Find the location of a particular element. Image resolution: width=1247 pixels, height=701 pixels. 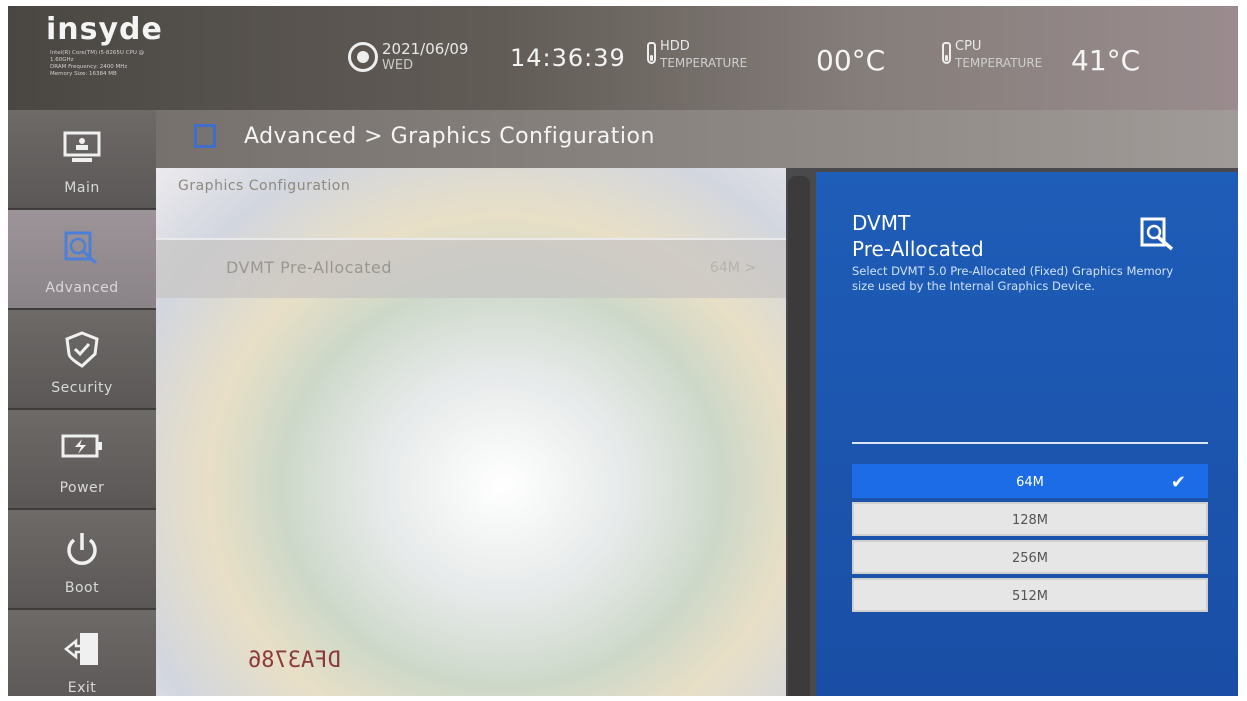

power-icon is located at coordinates (82, 552).